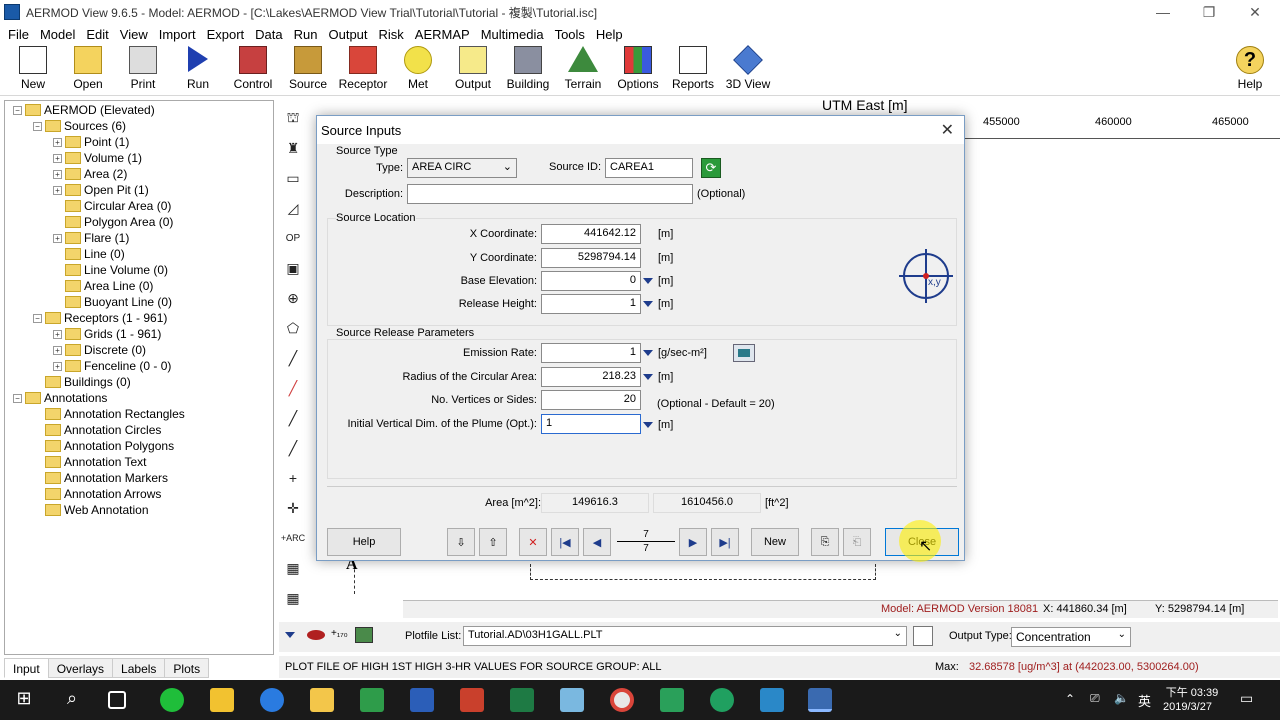 This screenshot has width=1280, height=720. What do you see at coordinates (139, 668) in the screenshot?
I see `tab-labels: Labels` at bounding box center [139, 668].